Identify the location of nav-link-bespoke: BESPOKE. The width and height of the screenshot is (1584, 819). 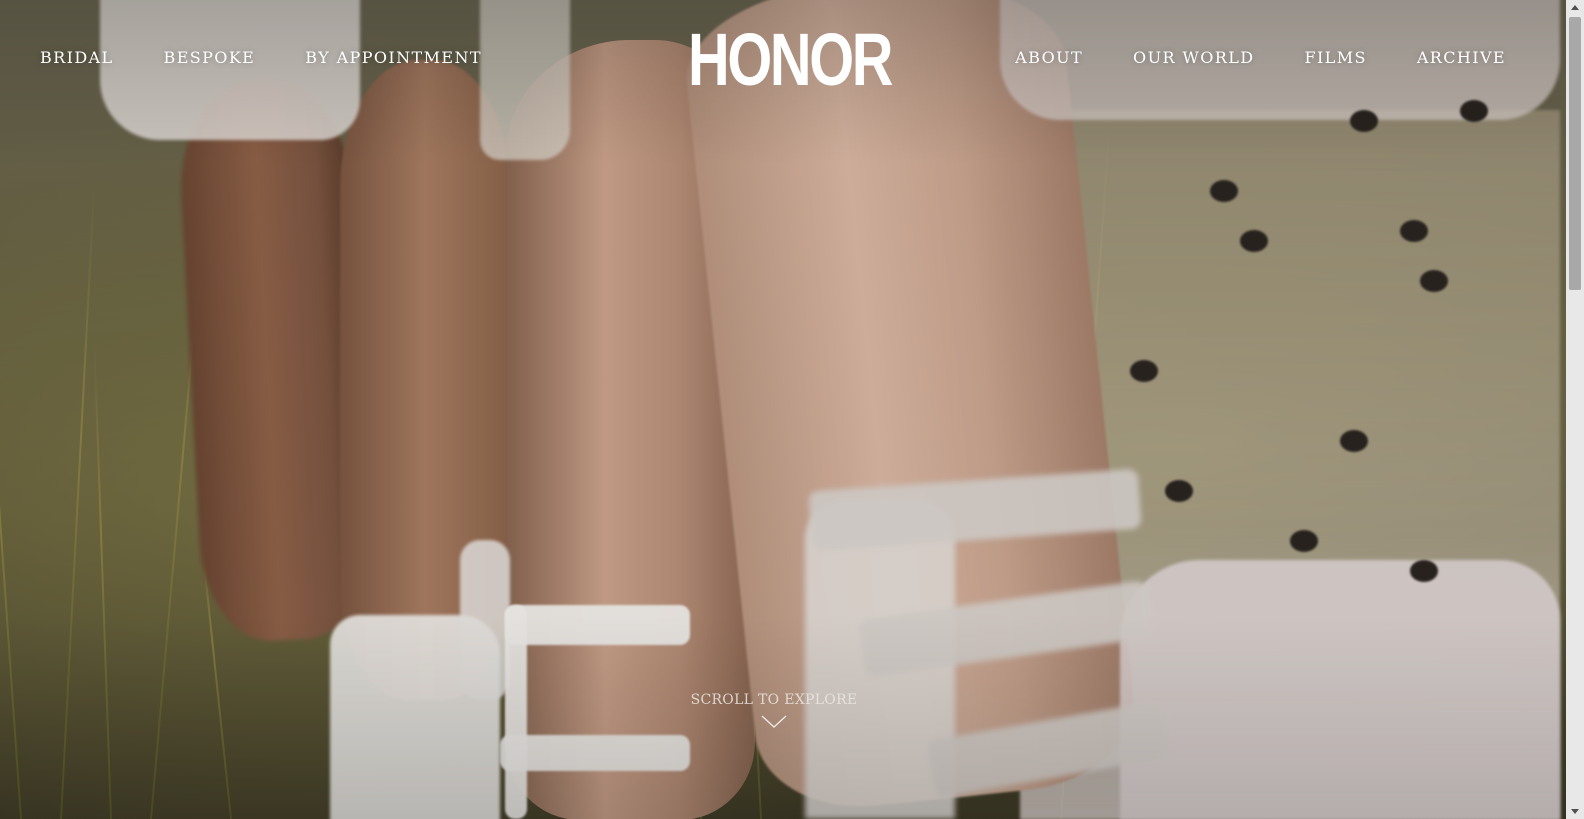
(210, 57).